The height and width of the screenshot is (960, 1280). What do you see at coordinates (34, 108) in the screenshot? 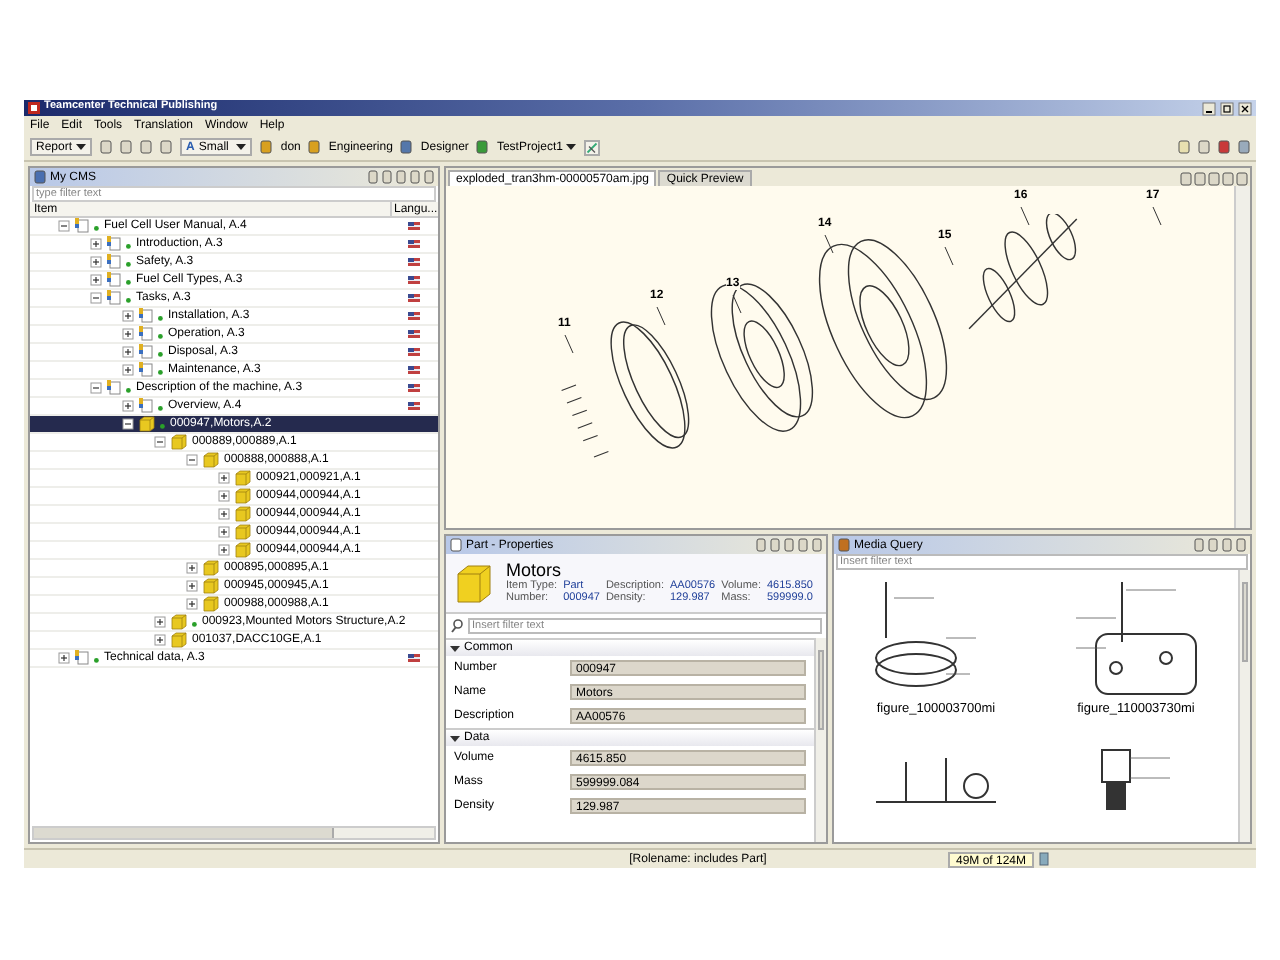
I see `app-icon` at bounding box center [34, 108].